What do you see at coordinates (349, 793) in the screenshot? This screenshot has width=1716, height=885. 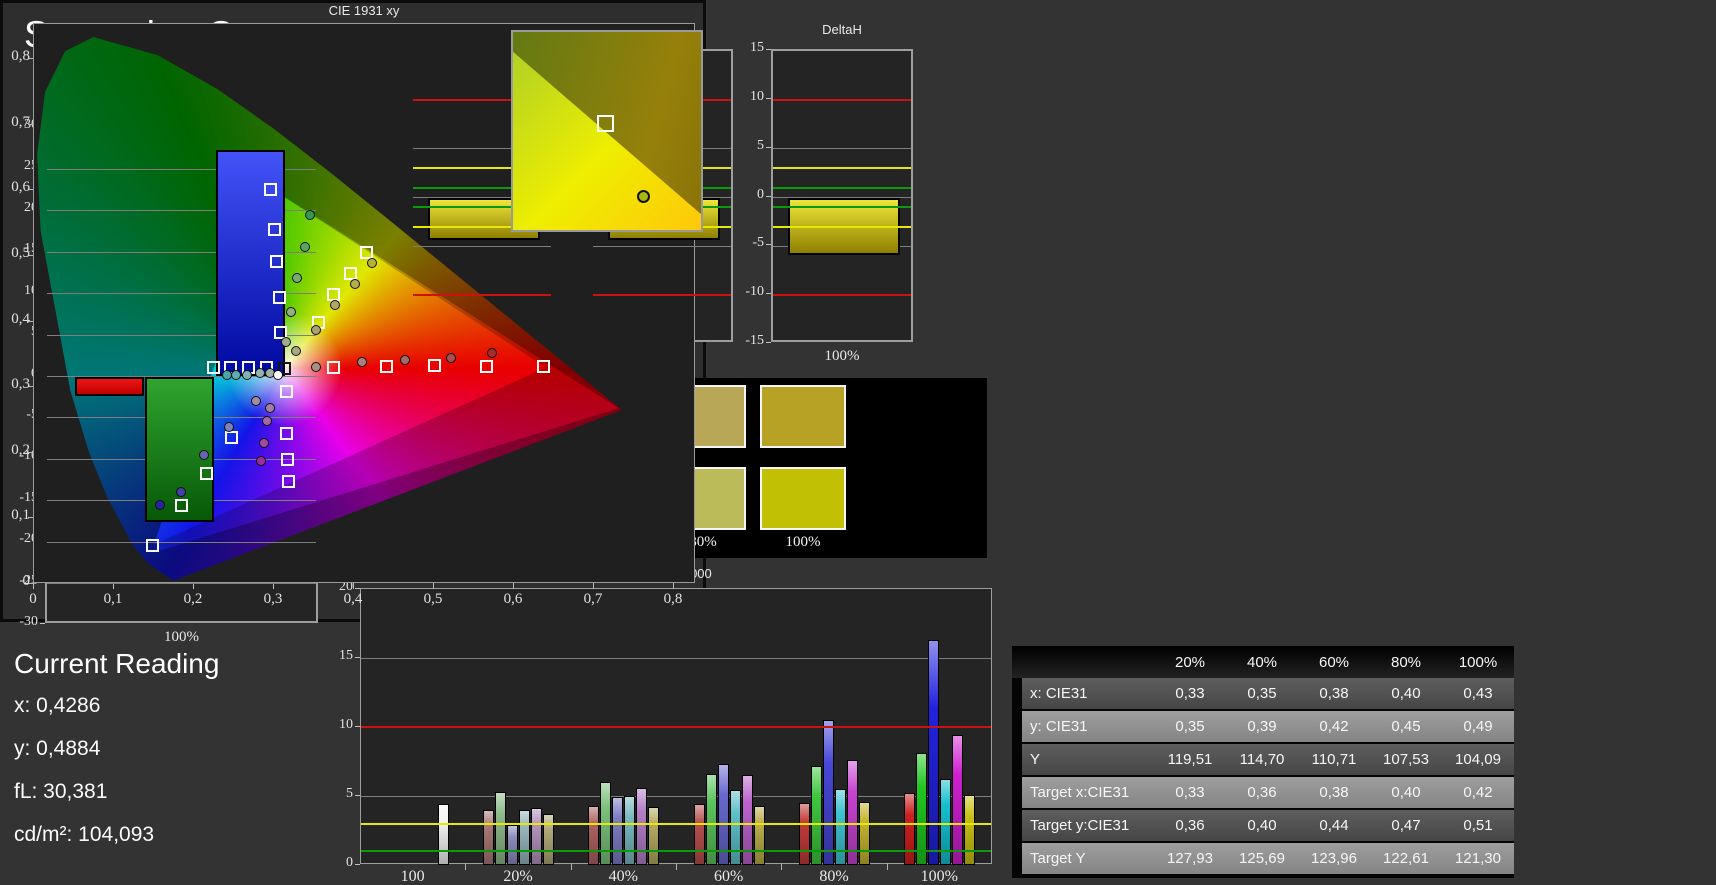 I see `y-tick-label: 5` at bounding box center [349, 793].